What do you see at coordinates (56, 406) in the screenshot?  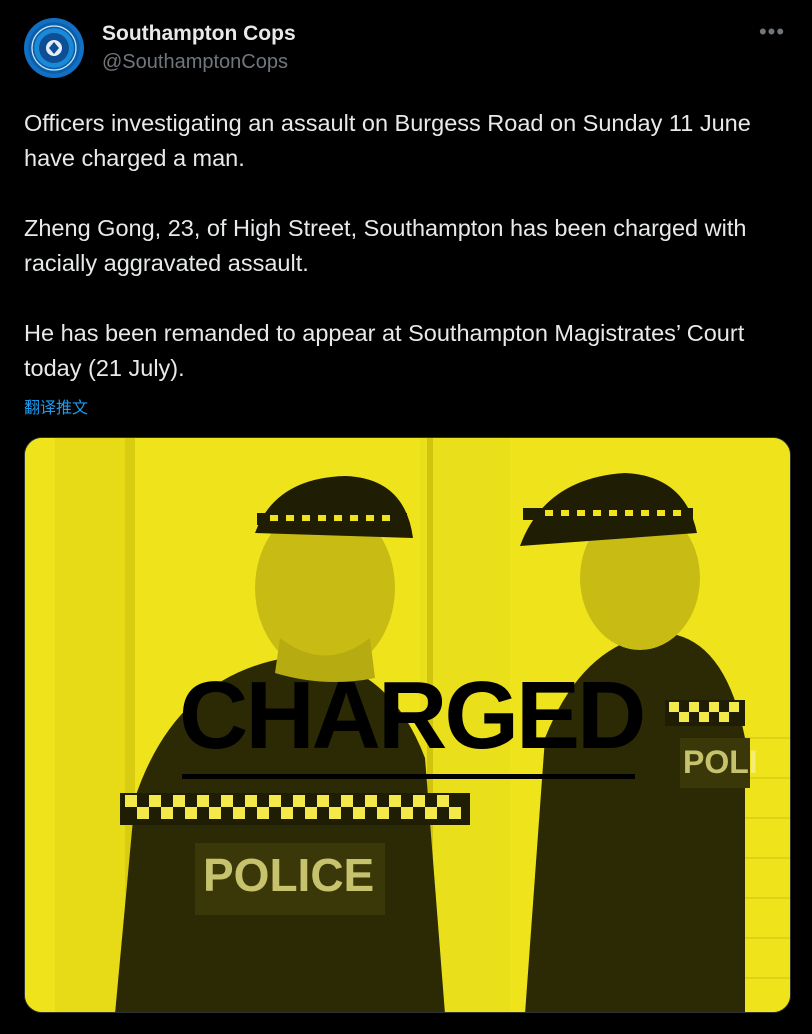 I see `translate-link: 翻译推文` at bounding box center [56, 406].